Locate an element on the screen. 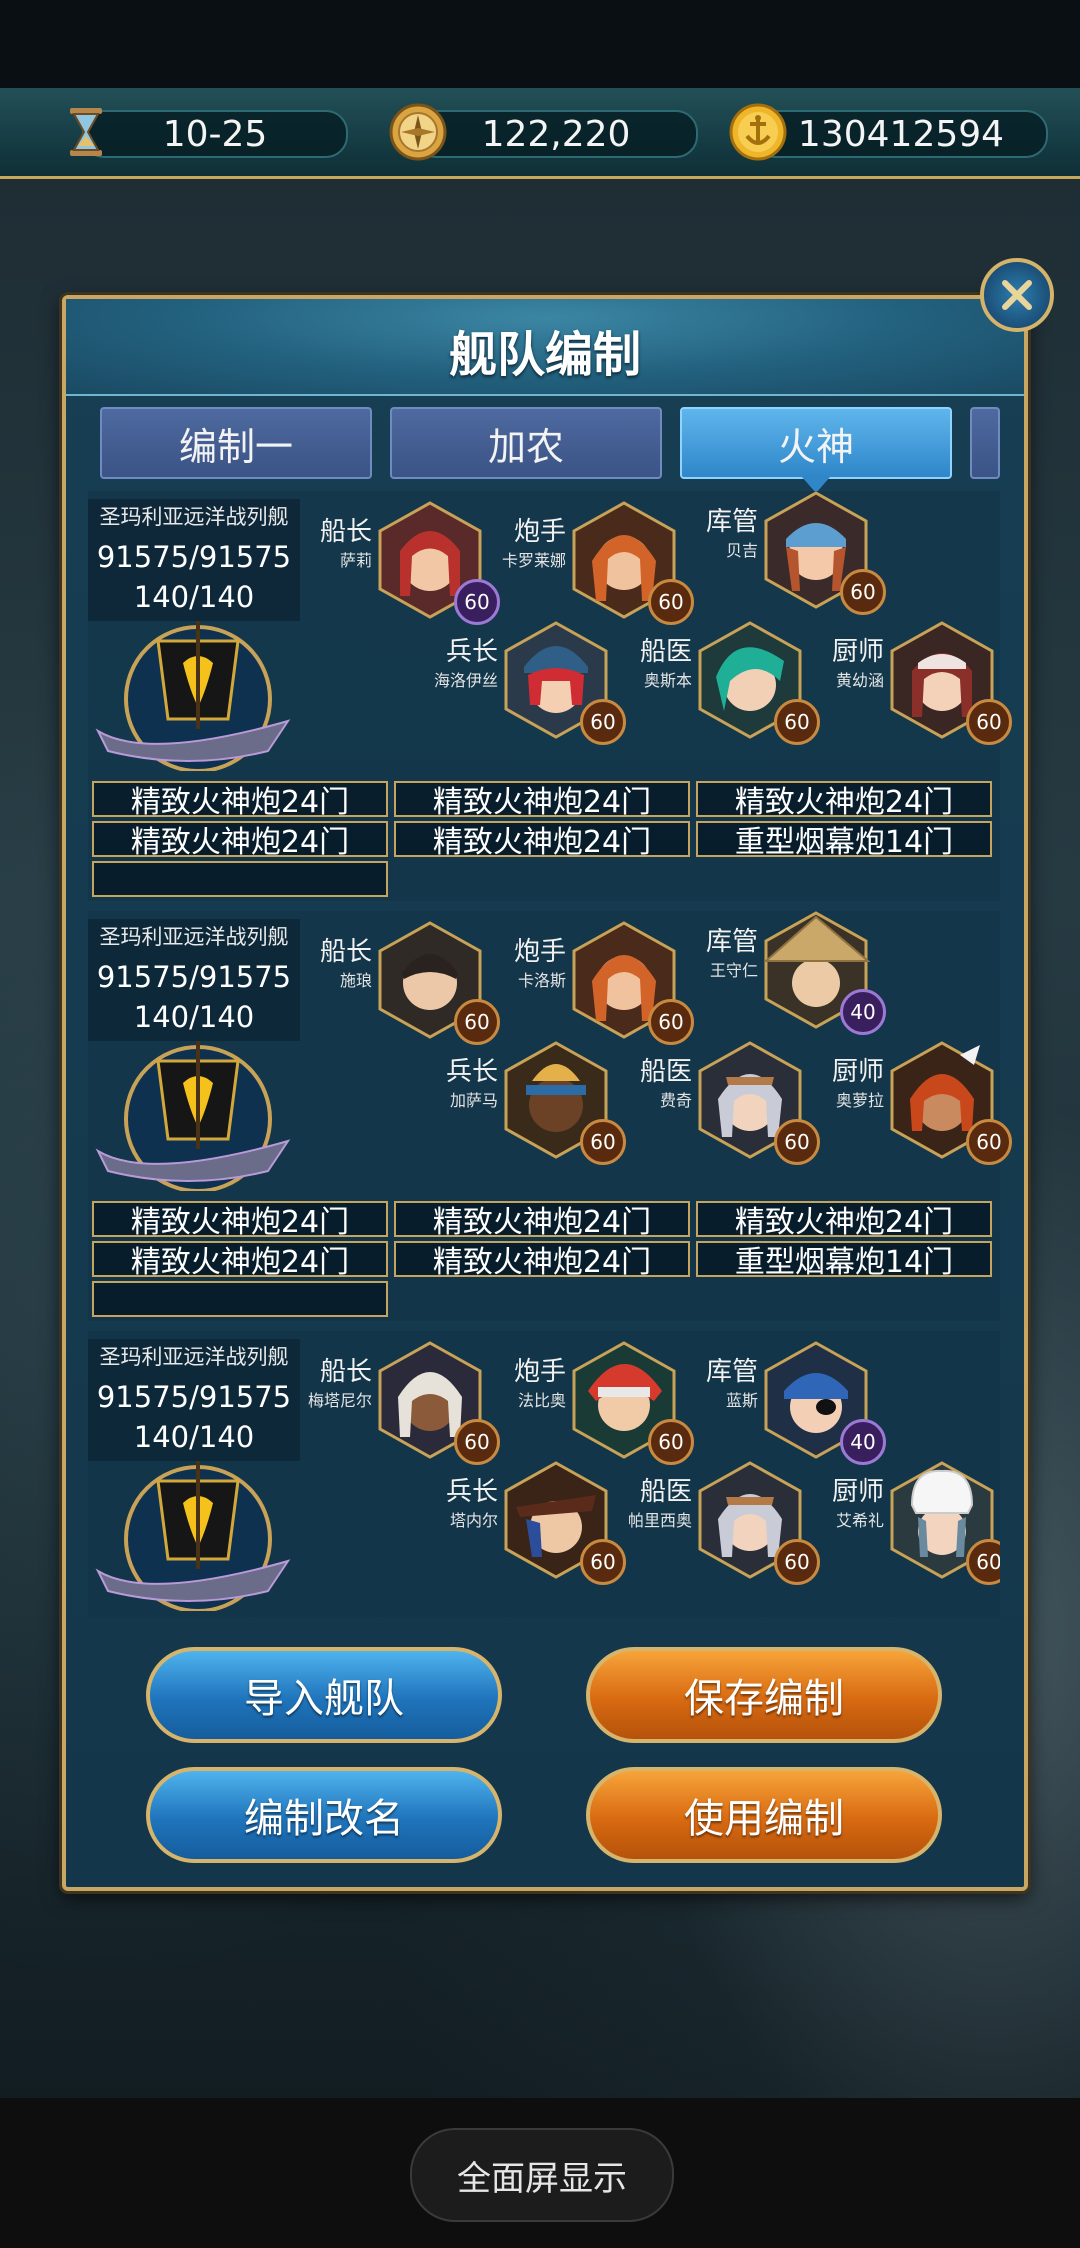  officer-name: 贝吉 is located at coordinates (741, 550).